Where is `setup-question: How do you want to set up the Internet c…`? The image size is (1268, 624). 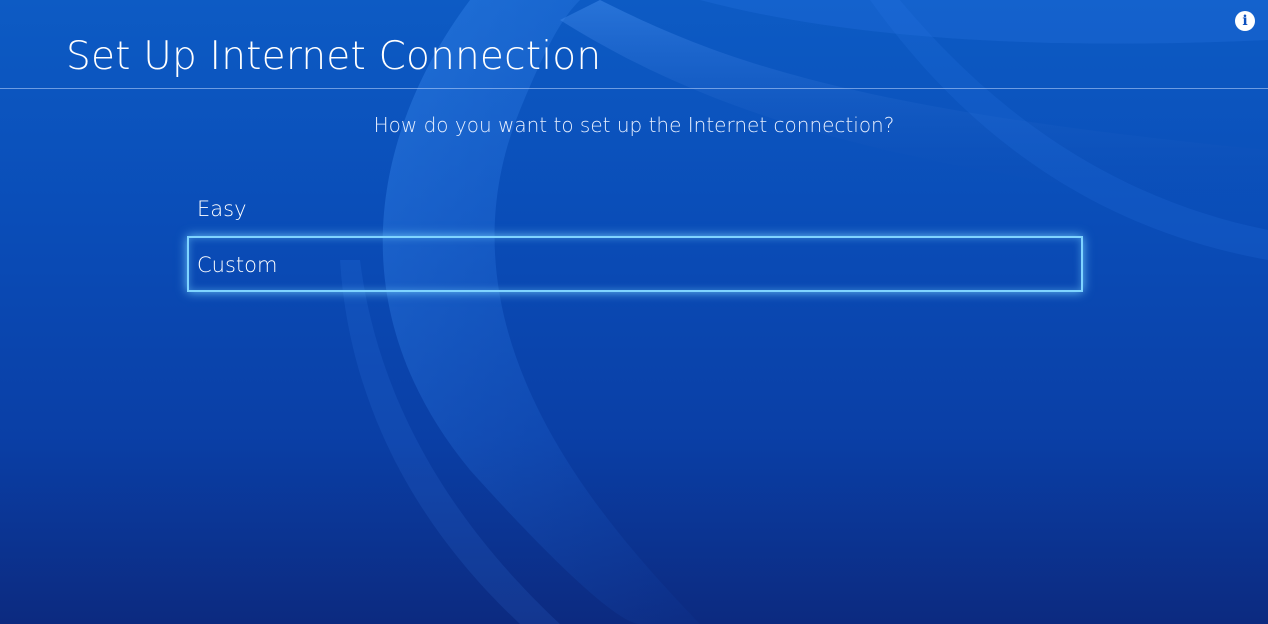
setup-question: How do you want to set up the Internet c… is located at coordinates (634, 125).